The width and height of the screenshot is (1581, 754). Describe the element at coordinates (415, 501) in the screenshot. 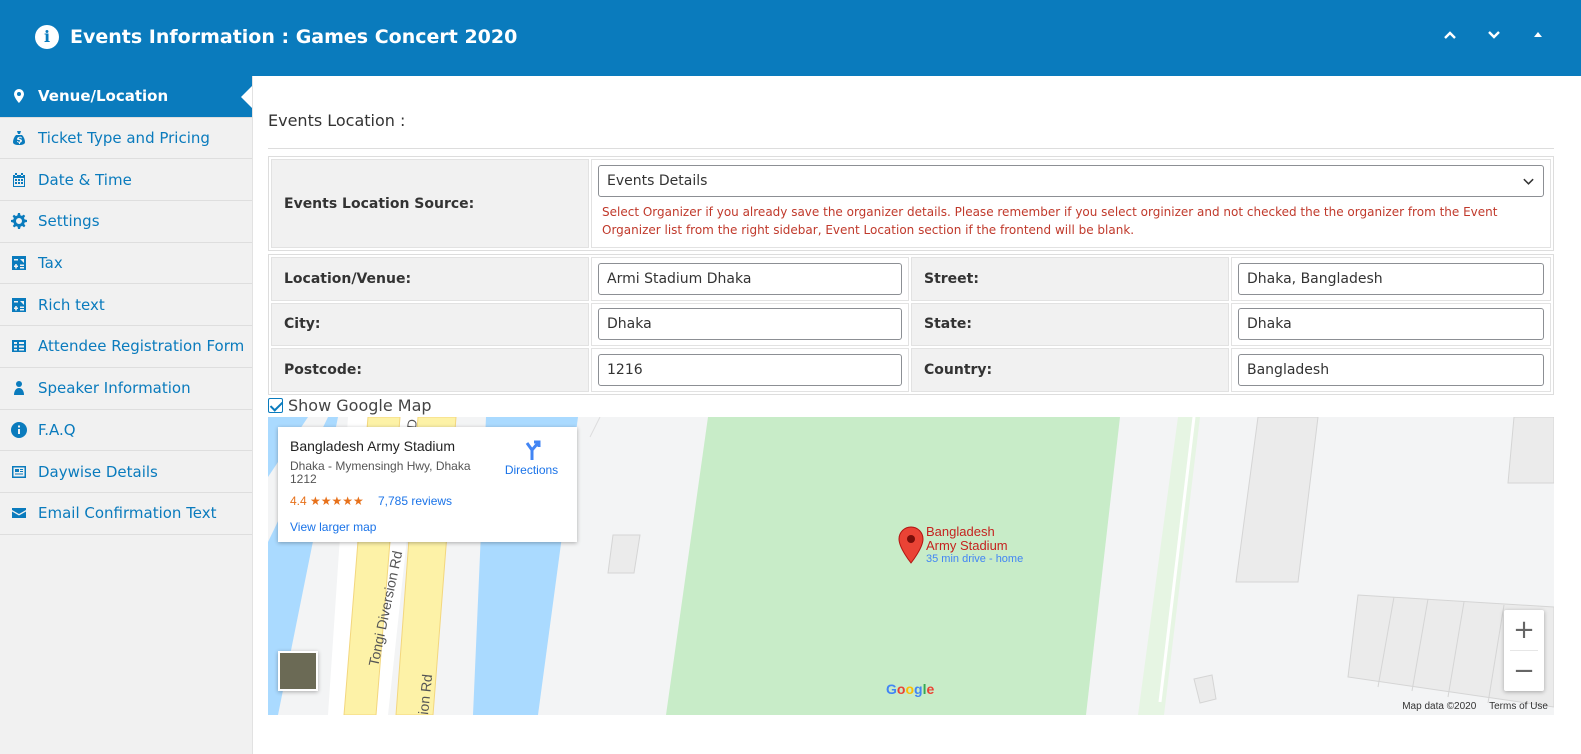

I see `reviews-link: 7,785 reviews` at that location.